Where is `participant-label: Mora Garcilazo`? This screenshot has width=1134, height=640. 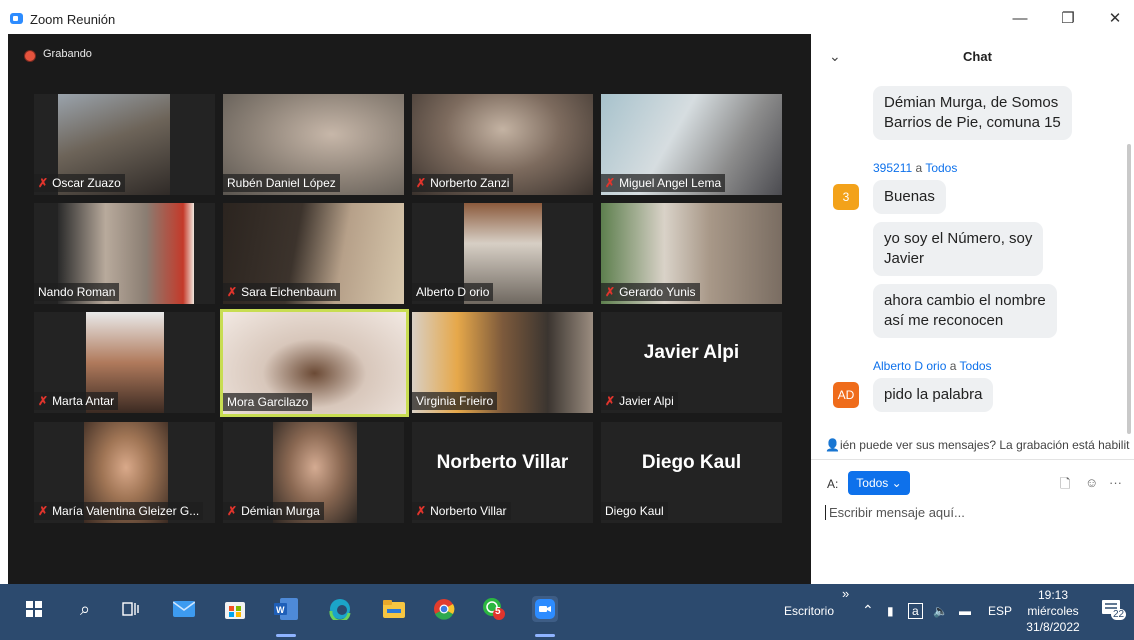 participant-label: Mora Garcilazo is located at coordinates (268, 402).